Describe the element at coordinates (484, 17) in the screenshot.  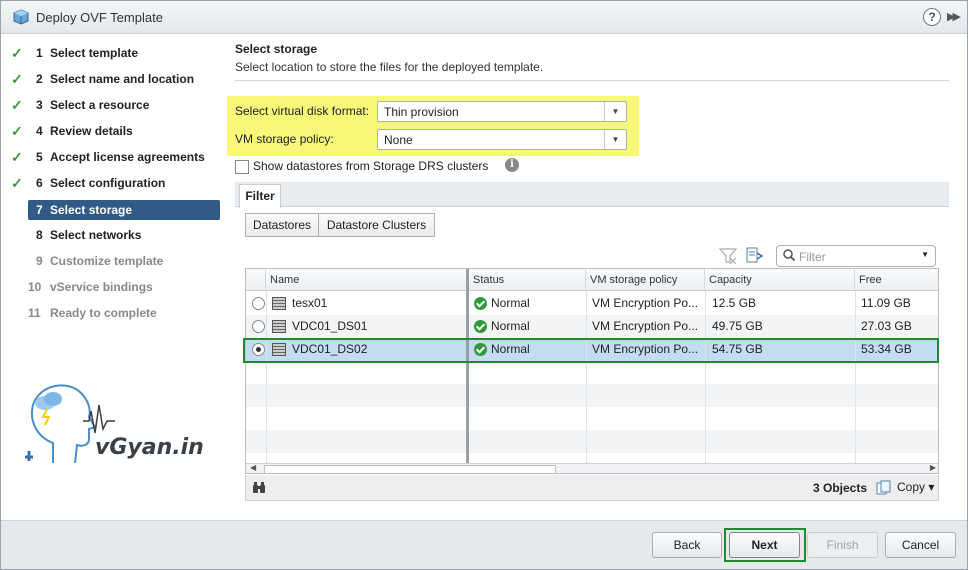
I see `title-bar: Deploy OVF Template ? ▶▶` at that location.